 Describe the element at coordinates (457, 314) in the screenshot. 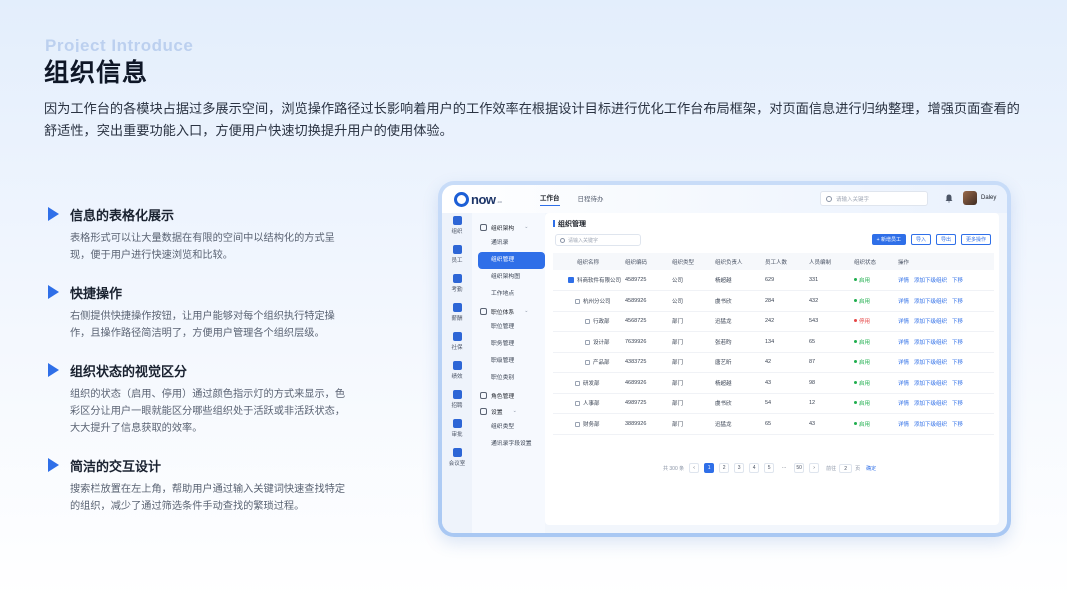

I see `rail-item-salary: 薪酬` at that location.